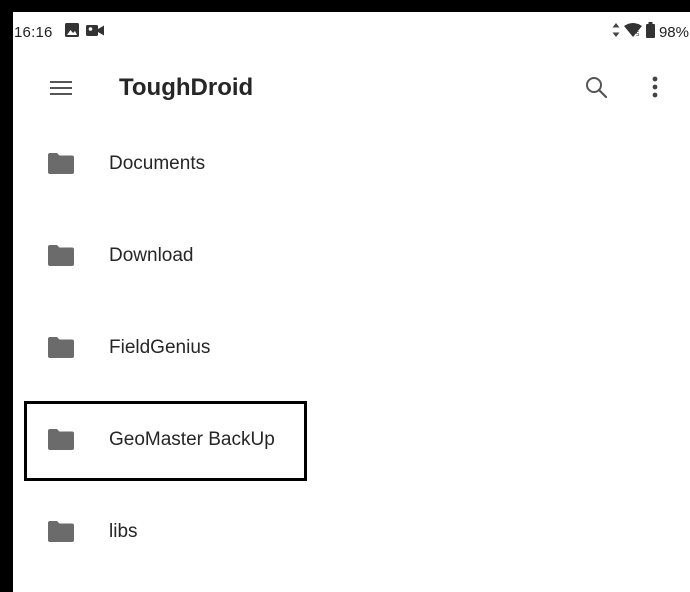 Image resolution: width=690 pixels, height=592 pixels. Describe the element at coordinates (123, 531) in the screenshot. I see `folder-label: libs` at that location.